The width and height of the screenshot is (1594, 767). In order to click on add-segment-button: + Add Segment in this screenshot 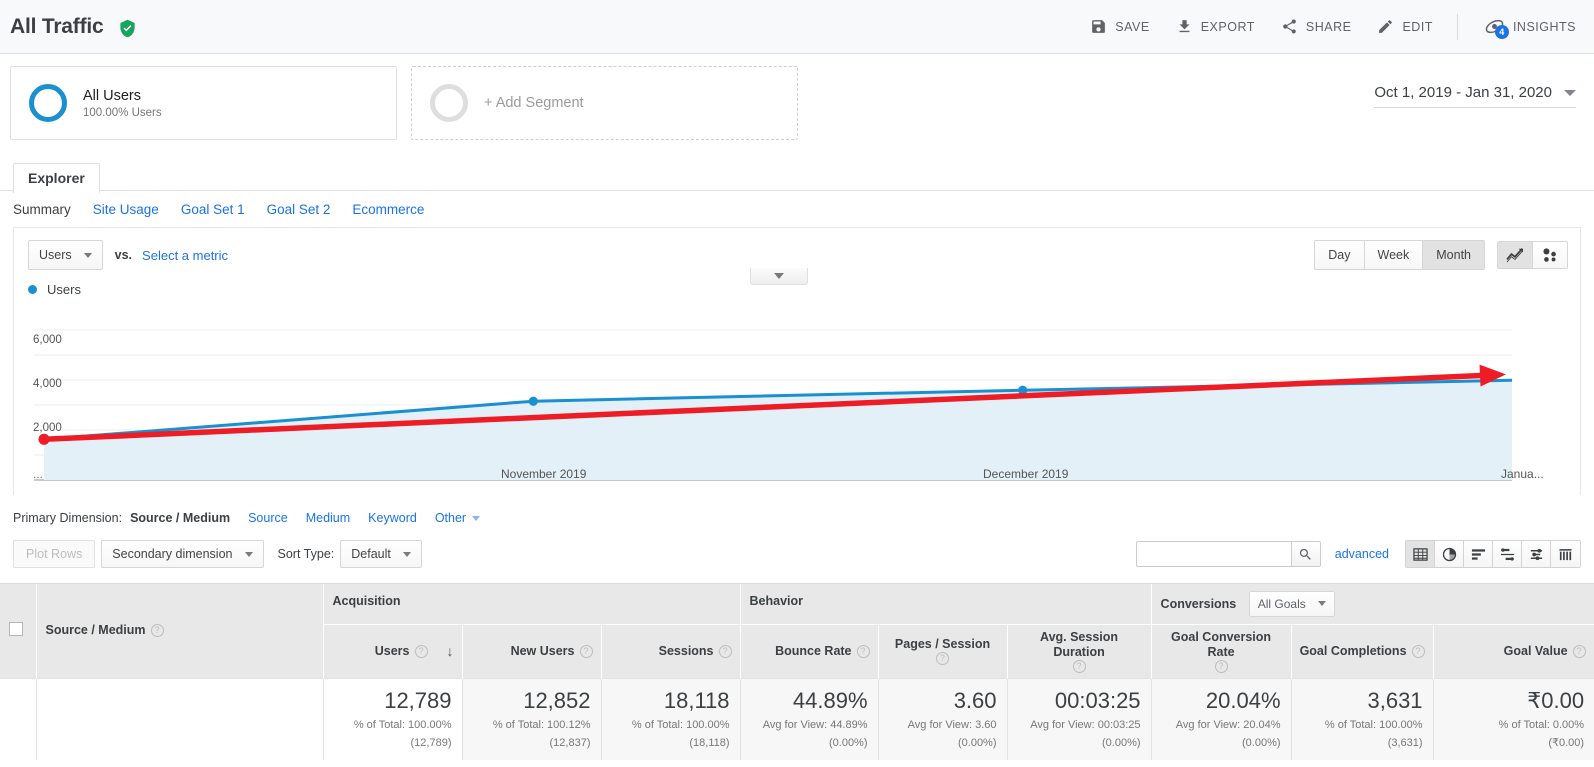, I will do `click(604, 103)`.